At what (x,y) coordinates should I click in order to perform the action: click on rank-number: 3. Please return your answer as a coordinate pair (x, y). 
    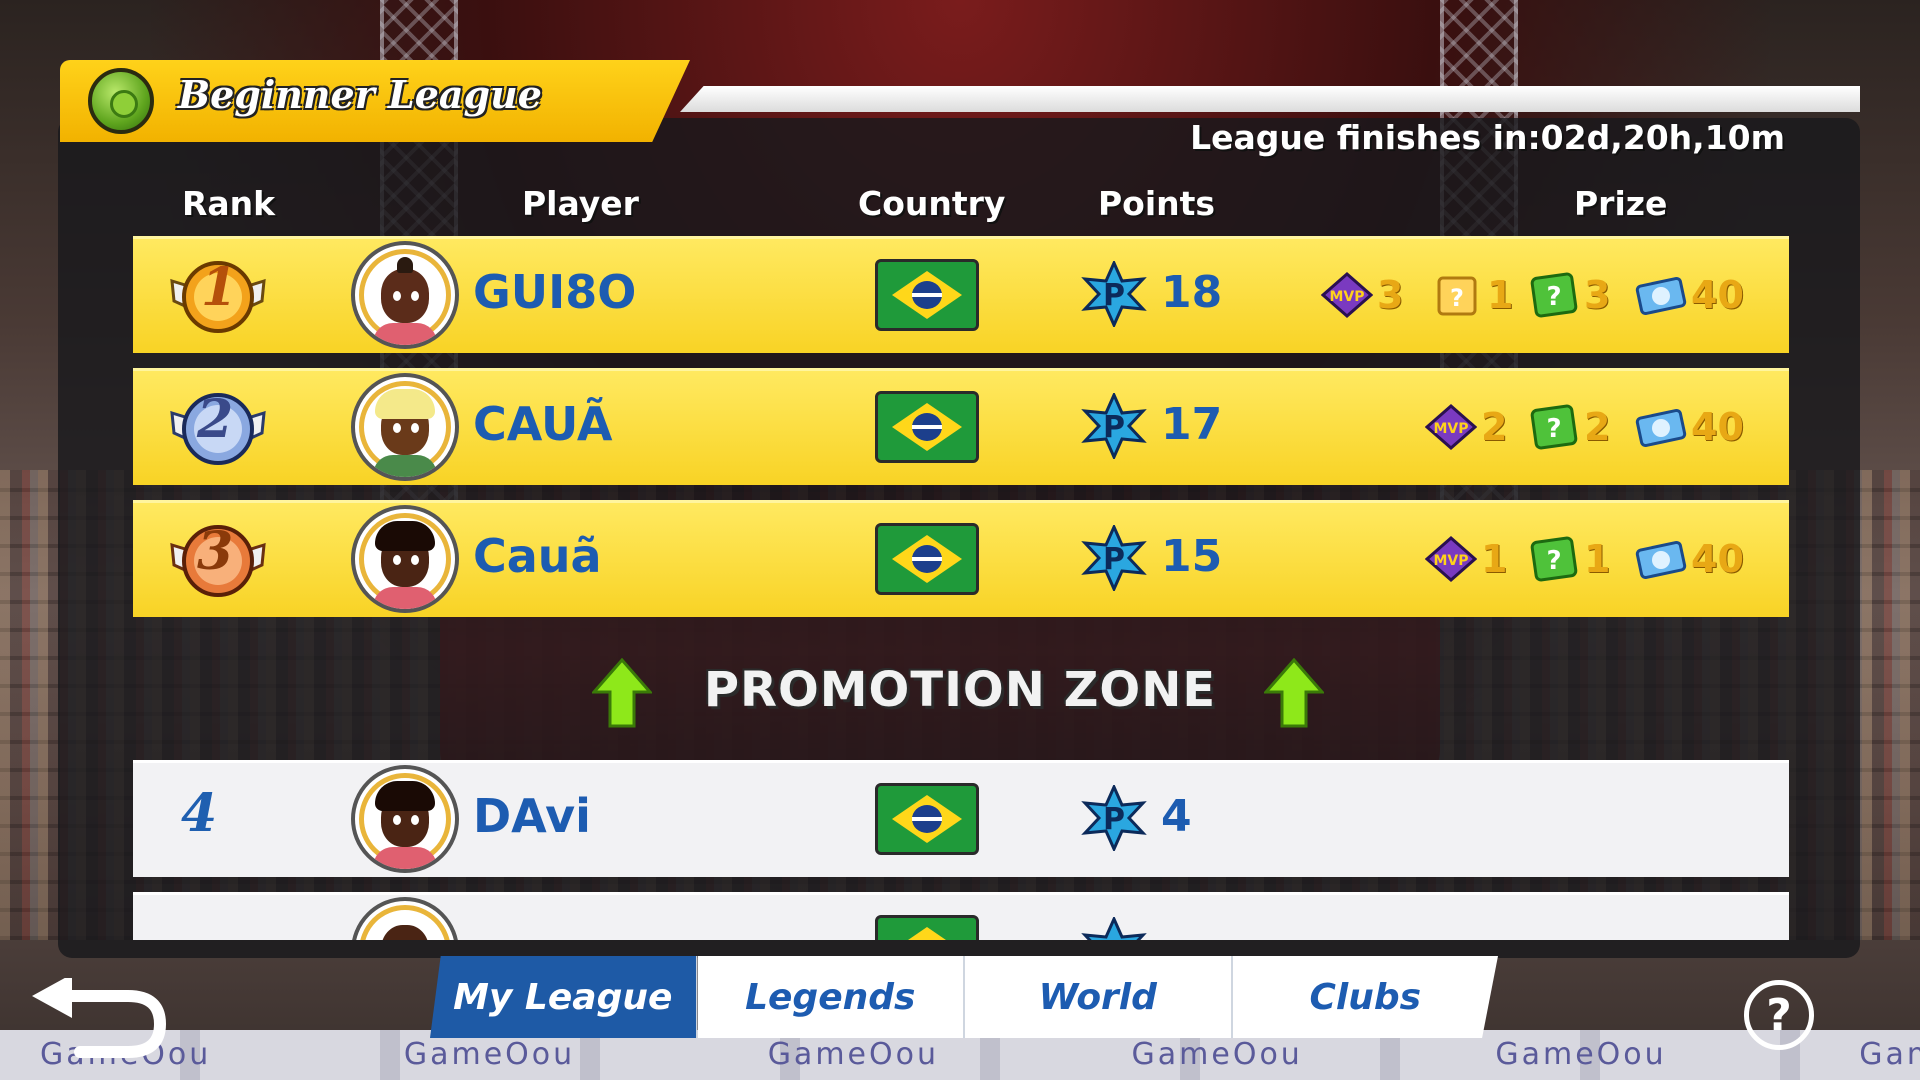
    Looking at the image, I should click on (215, 551).